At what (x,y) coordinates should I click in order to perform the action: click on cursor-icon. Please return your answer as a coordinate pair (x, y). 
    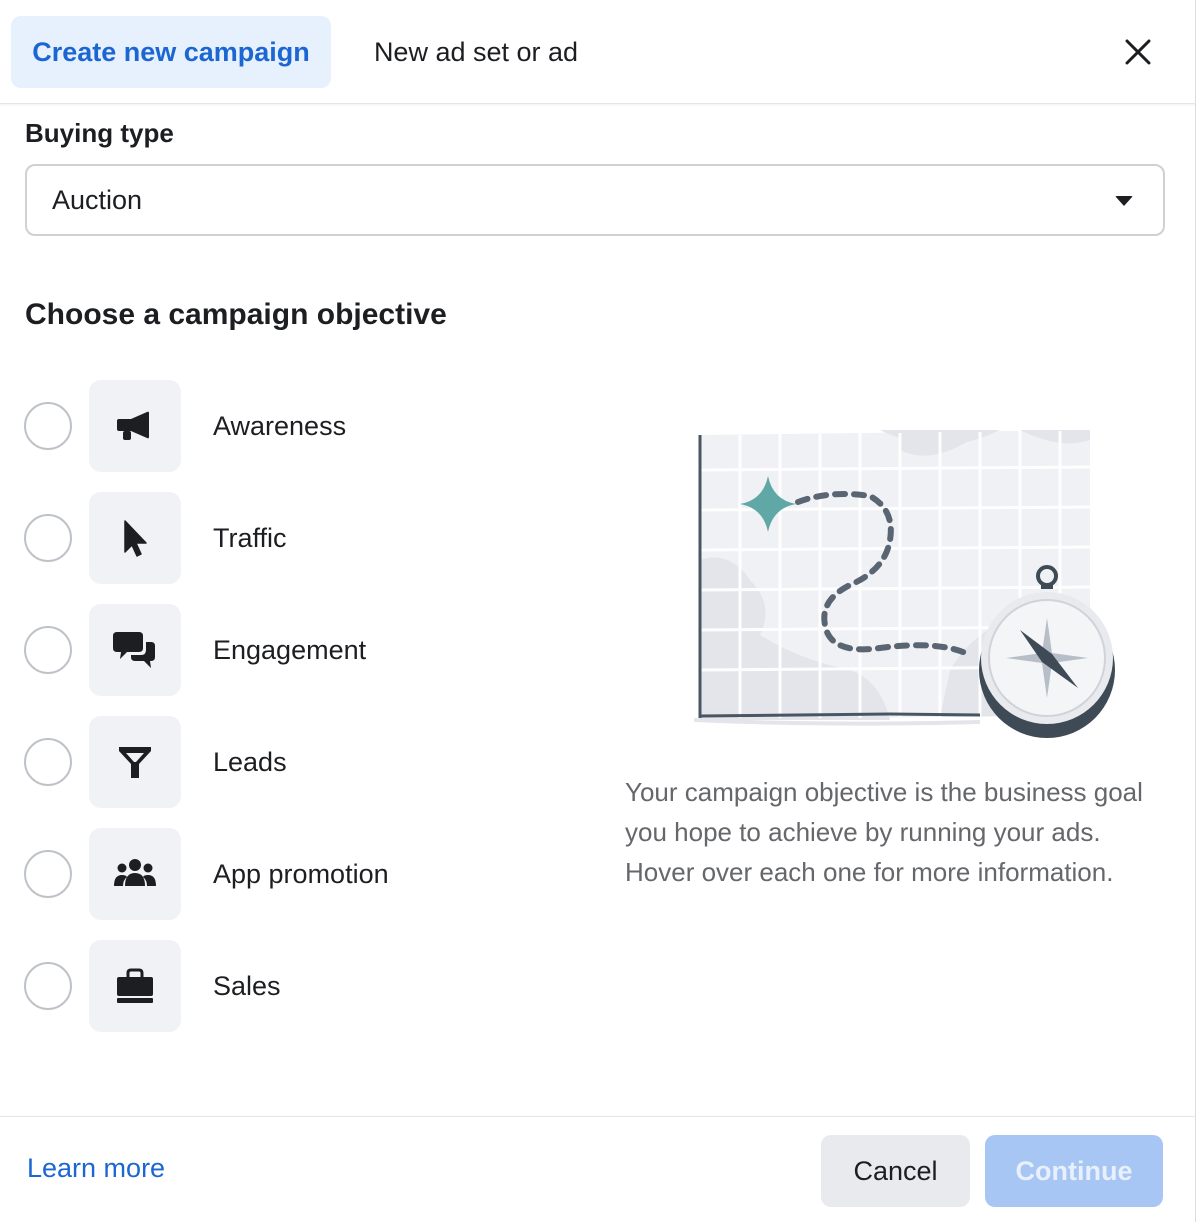
    Looking at the image, I should click on (135, 538).